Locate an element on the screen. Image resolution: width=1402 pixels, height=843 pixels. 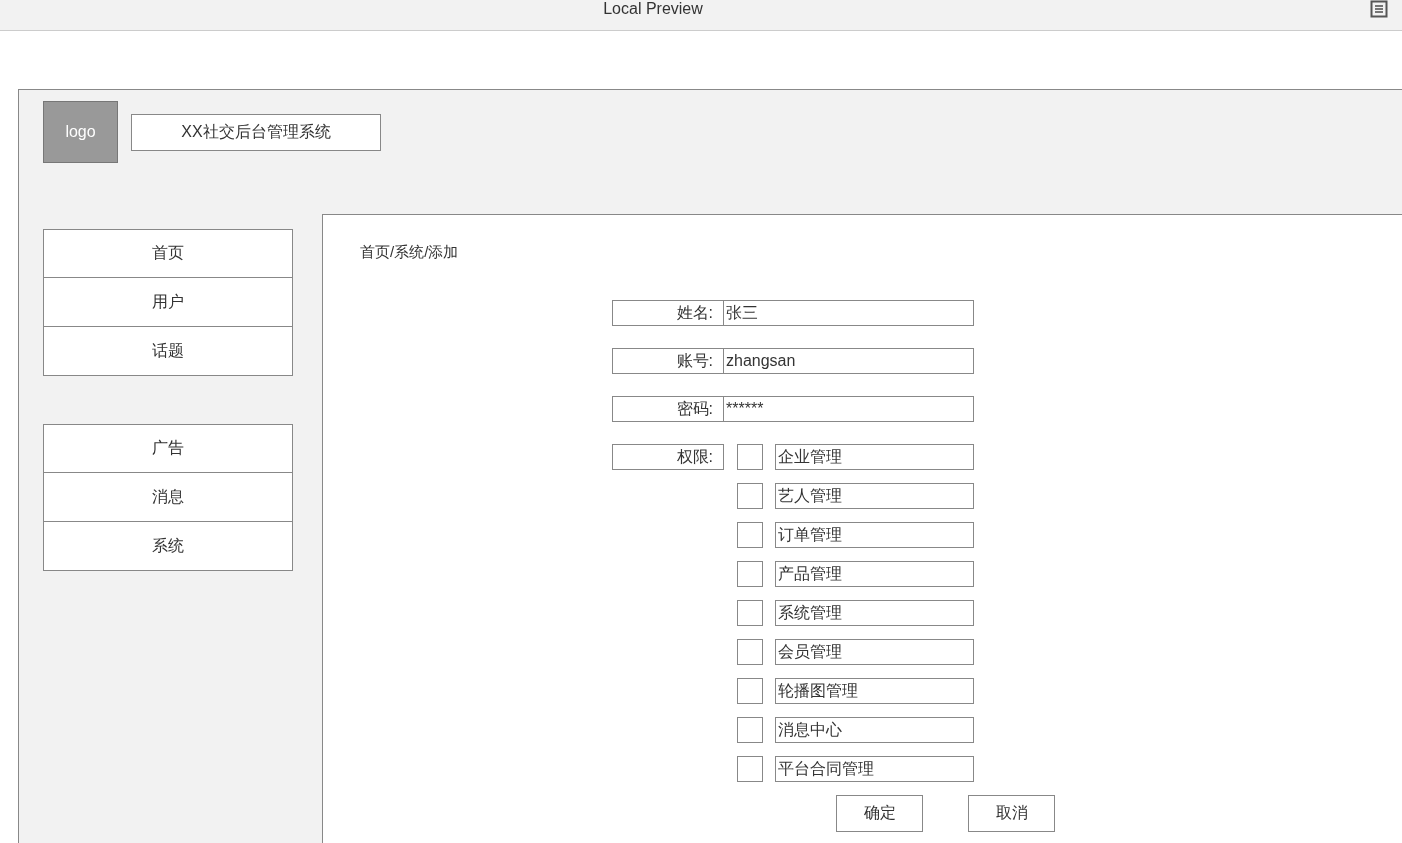
option-label: 消息中心 is located at coordinates (874, 730).